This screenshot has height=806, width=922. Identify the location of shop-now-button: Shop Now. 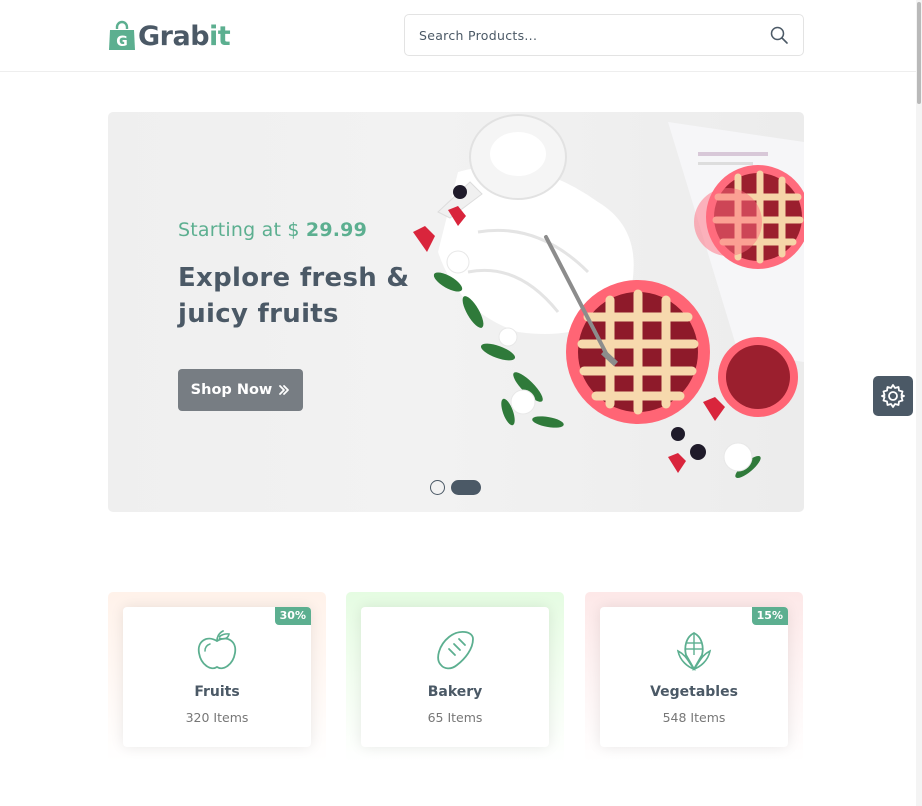
(240, 390).